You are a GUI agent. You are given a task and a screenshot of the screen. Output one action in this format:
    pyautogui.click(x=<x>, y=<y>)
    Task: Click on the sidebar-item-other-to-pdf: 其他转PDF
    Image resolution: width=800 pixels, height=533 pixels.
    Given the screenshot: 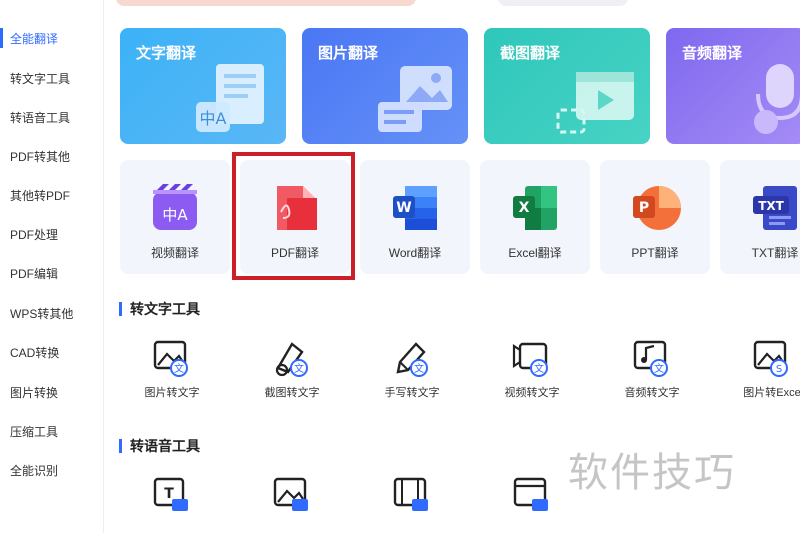 What is the action you would take?
    pyautogui.click(x=51, y=195)
    